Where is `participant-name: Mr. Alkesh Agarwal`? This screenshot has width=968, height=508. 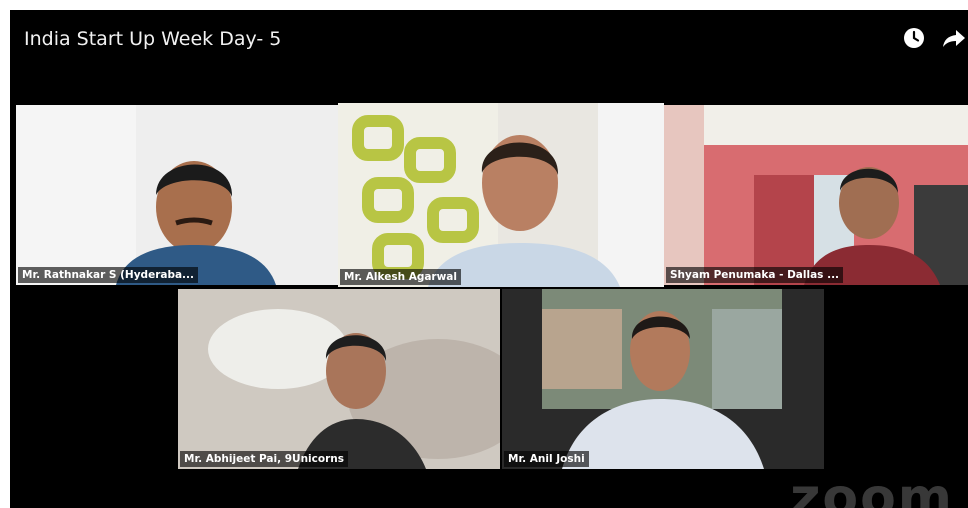
participant-name: Mr. Alkesh Agarwal is located at coordinates (400, 277).